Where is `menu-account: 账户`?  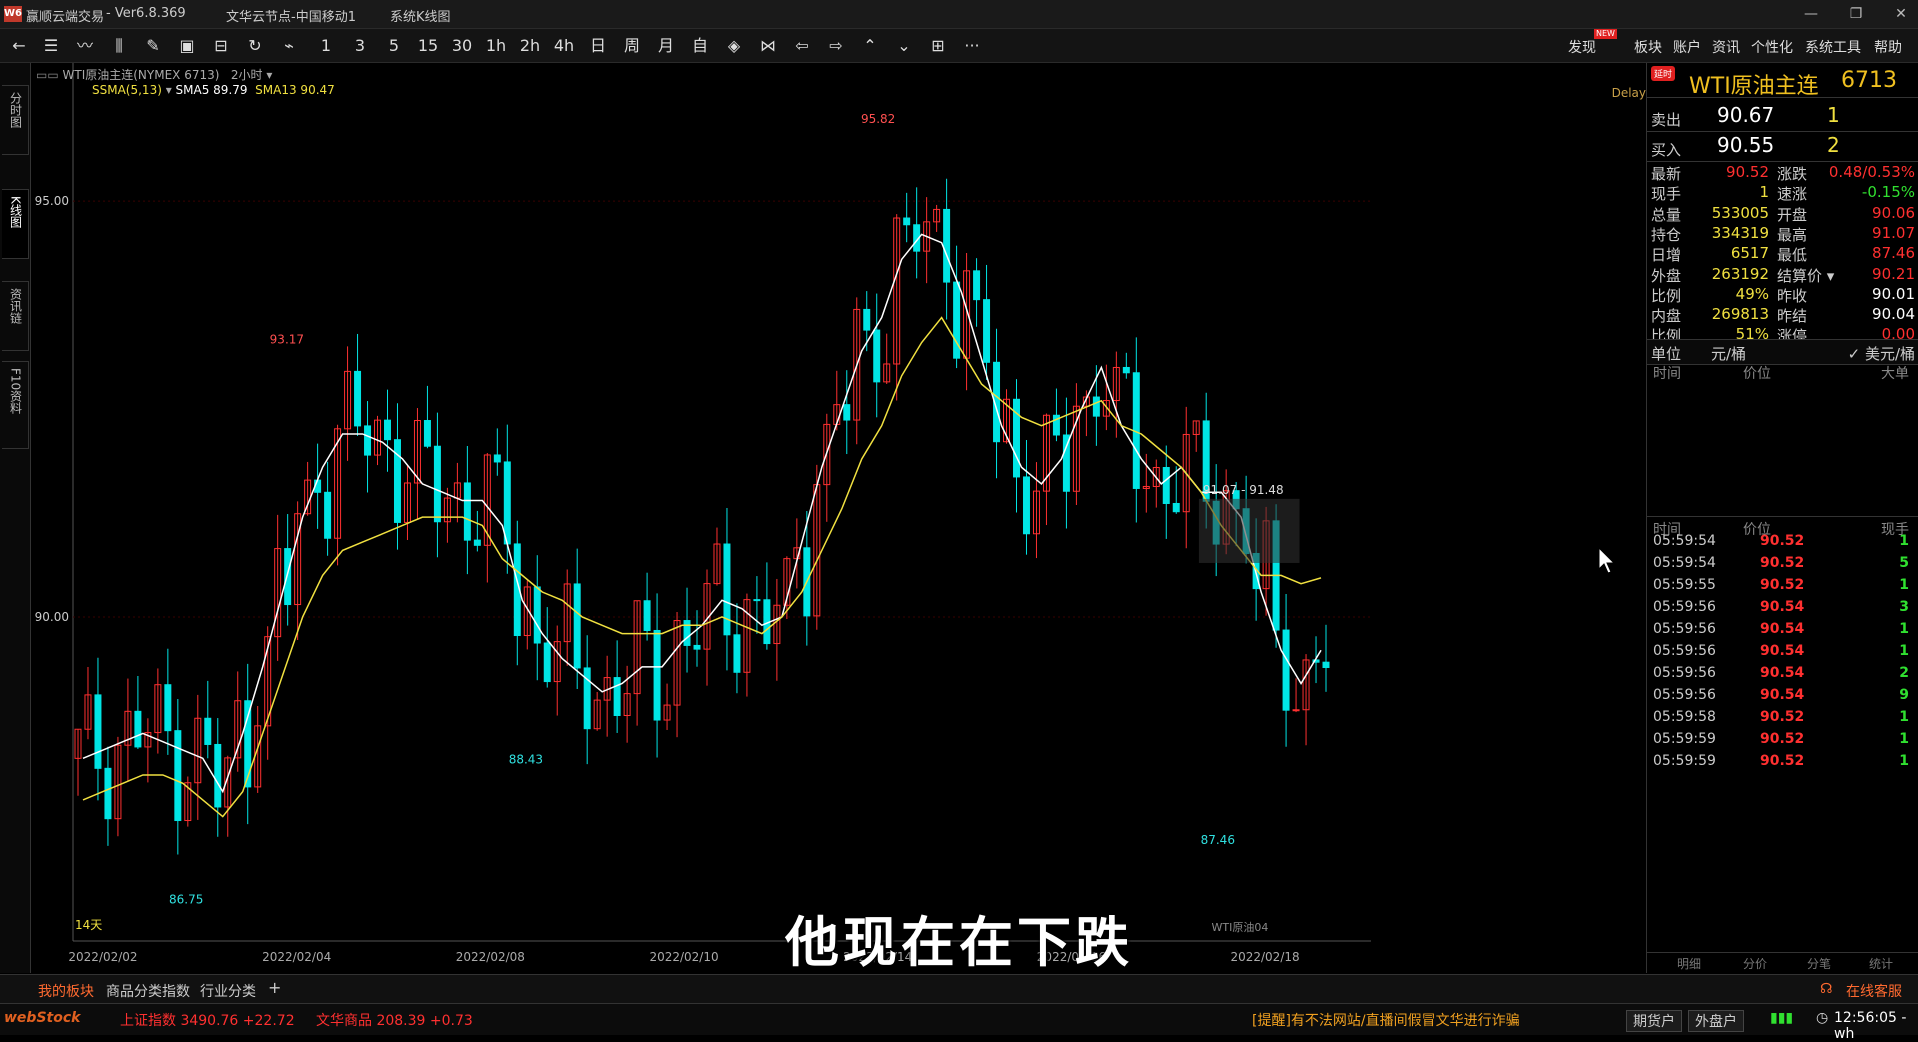
menu-account: 账户 is located at coordinates (1687, 47).